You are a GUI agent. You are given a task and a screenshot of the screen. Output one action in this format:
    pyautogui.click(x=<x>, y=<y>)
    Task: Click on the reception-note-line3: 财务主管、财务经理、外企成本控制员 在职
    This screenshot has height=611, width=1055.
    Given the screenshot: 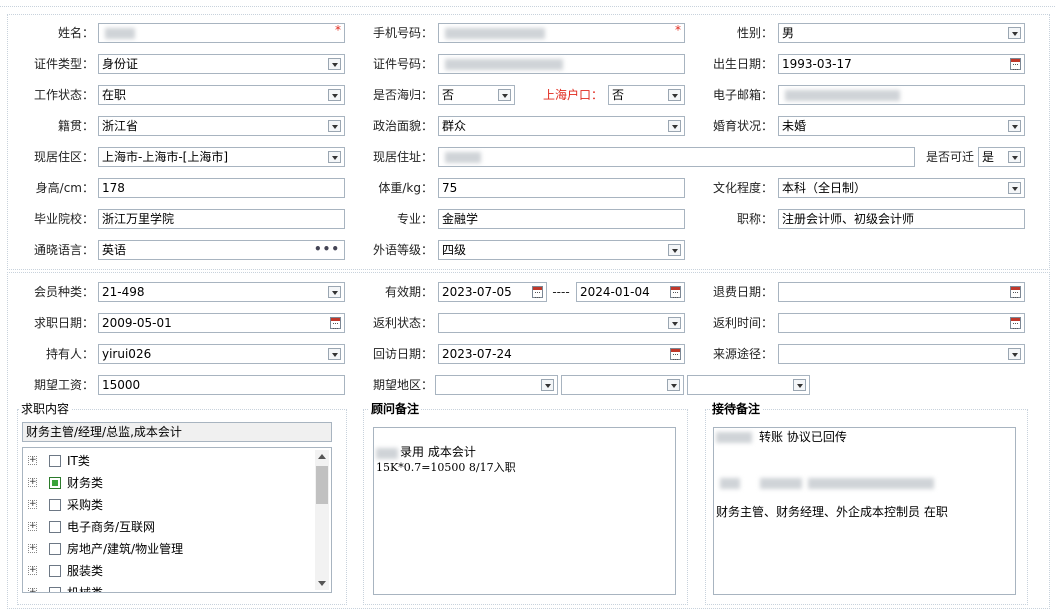 What is the action you would take?
    pyautogui.click(x=832, y=512)
    